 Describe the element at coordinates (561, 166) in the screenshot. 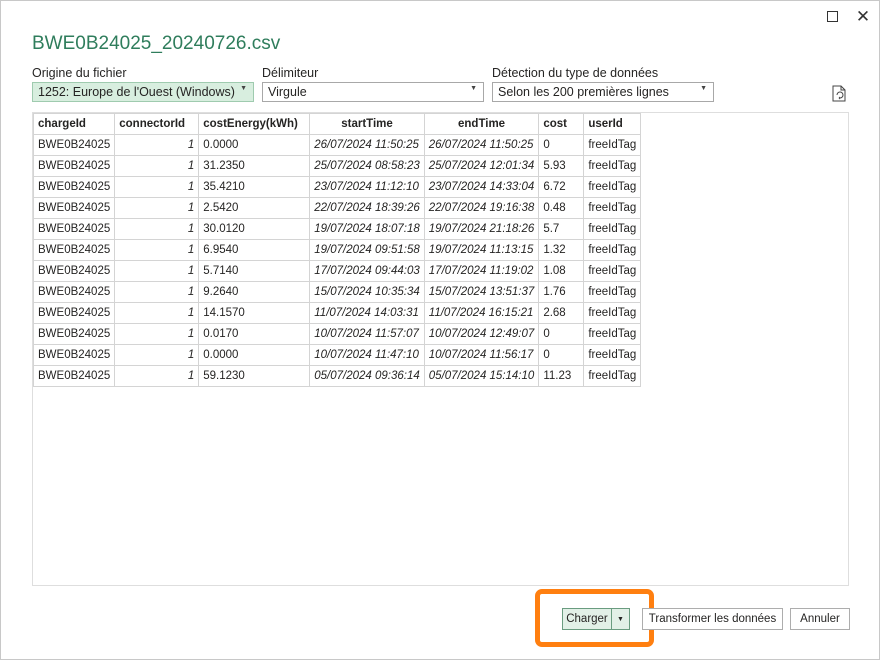

I see `table-cell: 5.93` at that location.